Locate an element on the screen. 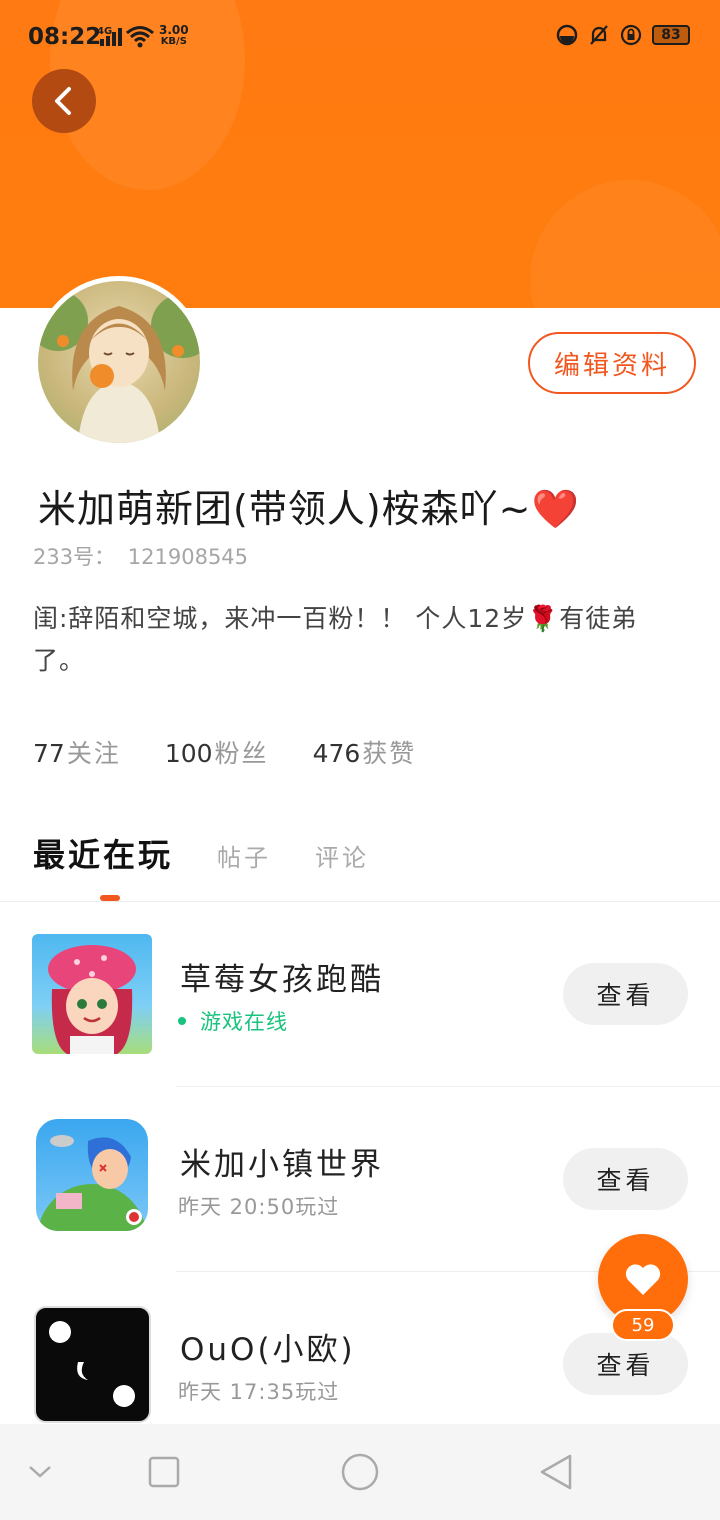 The height and width of the screenshot is (1520, 720). decor-bubble is located at coordinates (625, 244).